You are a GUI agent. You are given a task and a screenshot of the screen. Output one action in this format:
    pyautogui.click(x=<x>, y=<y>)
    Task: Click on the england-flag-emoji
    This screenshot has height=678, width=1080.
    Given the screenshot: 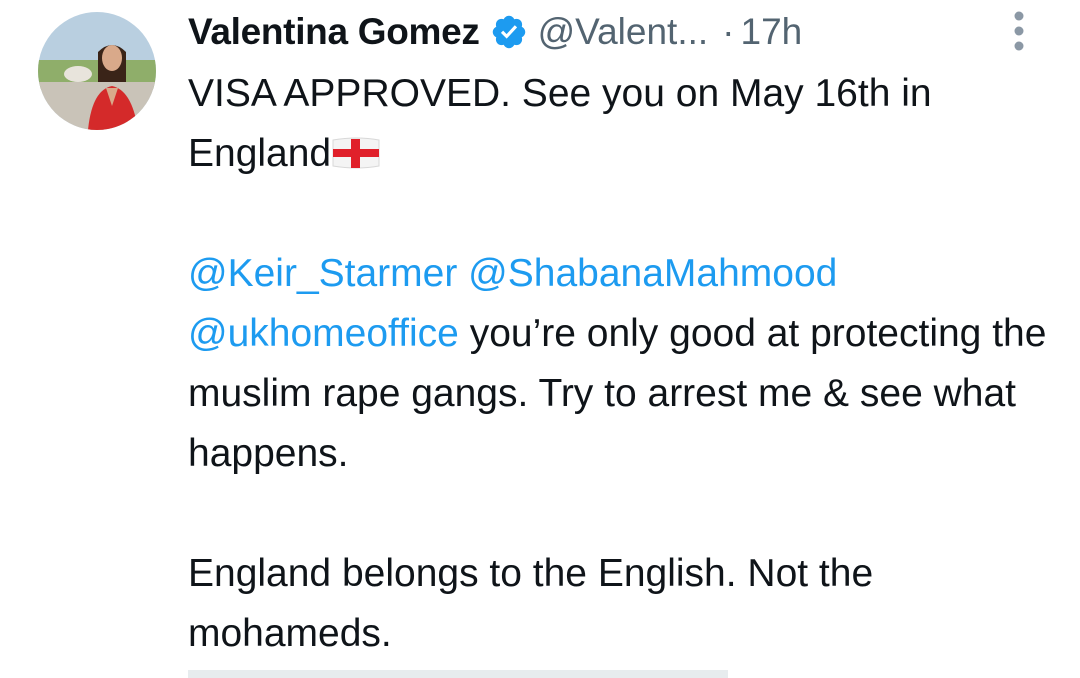 What is the action you would take?
    pyautogui.click(x=356, y=153)
    